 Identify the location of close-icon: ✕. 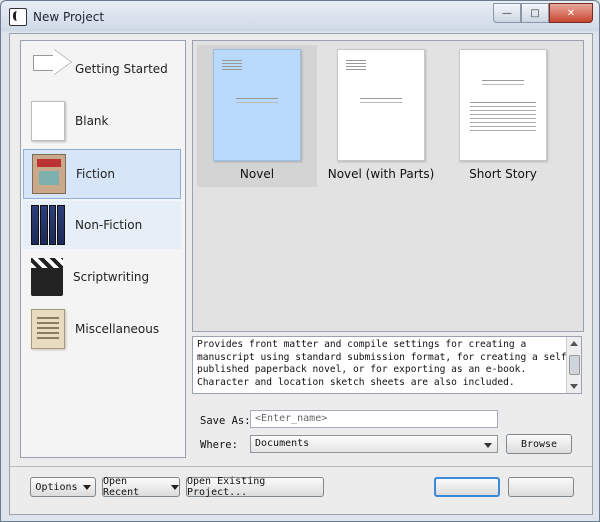
(571, 13).